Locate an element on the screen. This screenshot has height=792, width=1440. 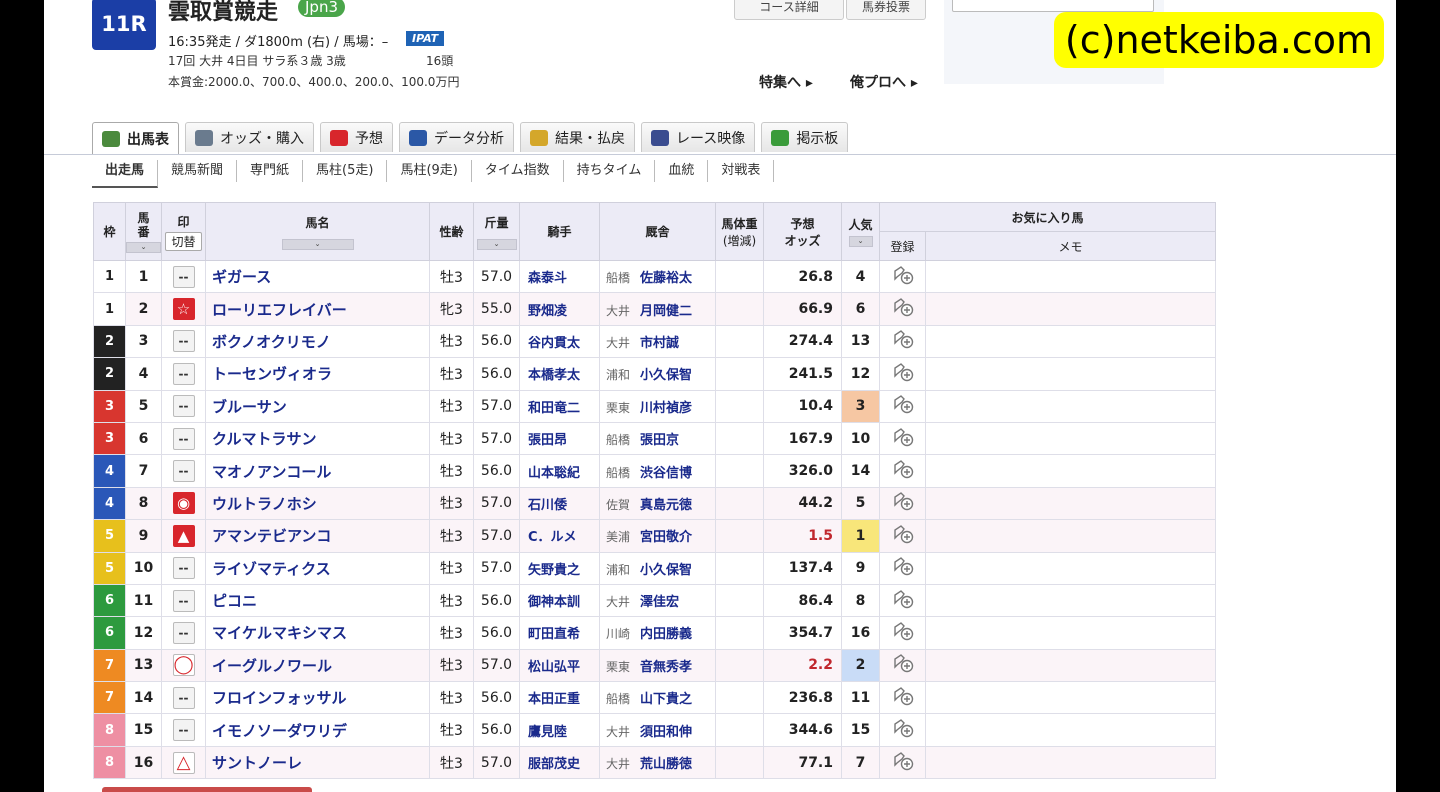
toggle-button: 切替 is located at coordinates (183, 241).